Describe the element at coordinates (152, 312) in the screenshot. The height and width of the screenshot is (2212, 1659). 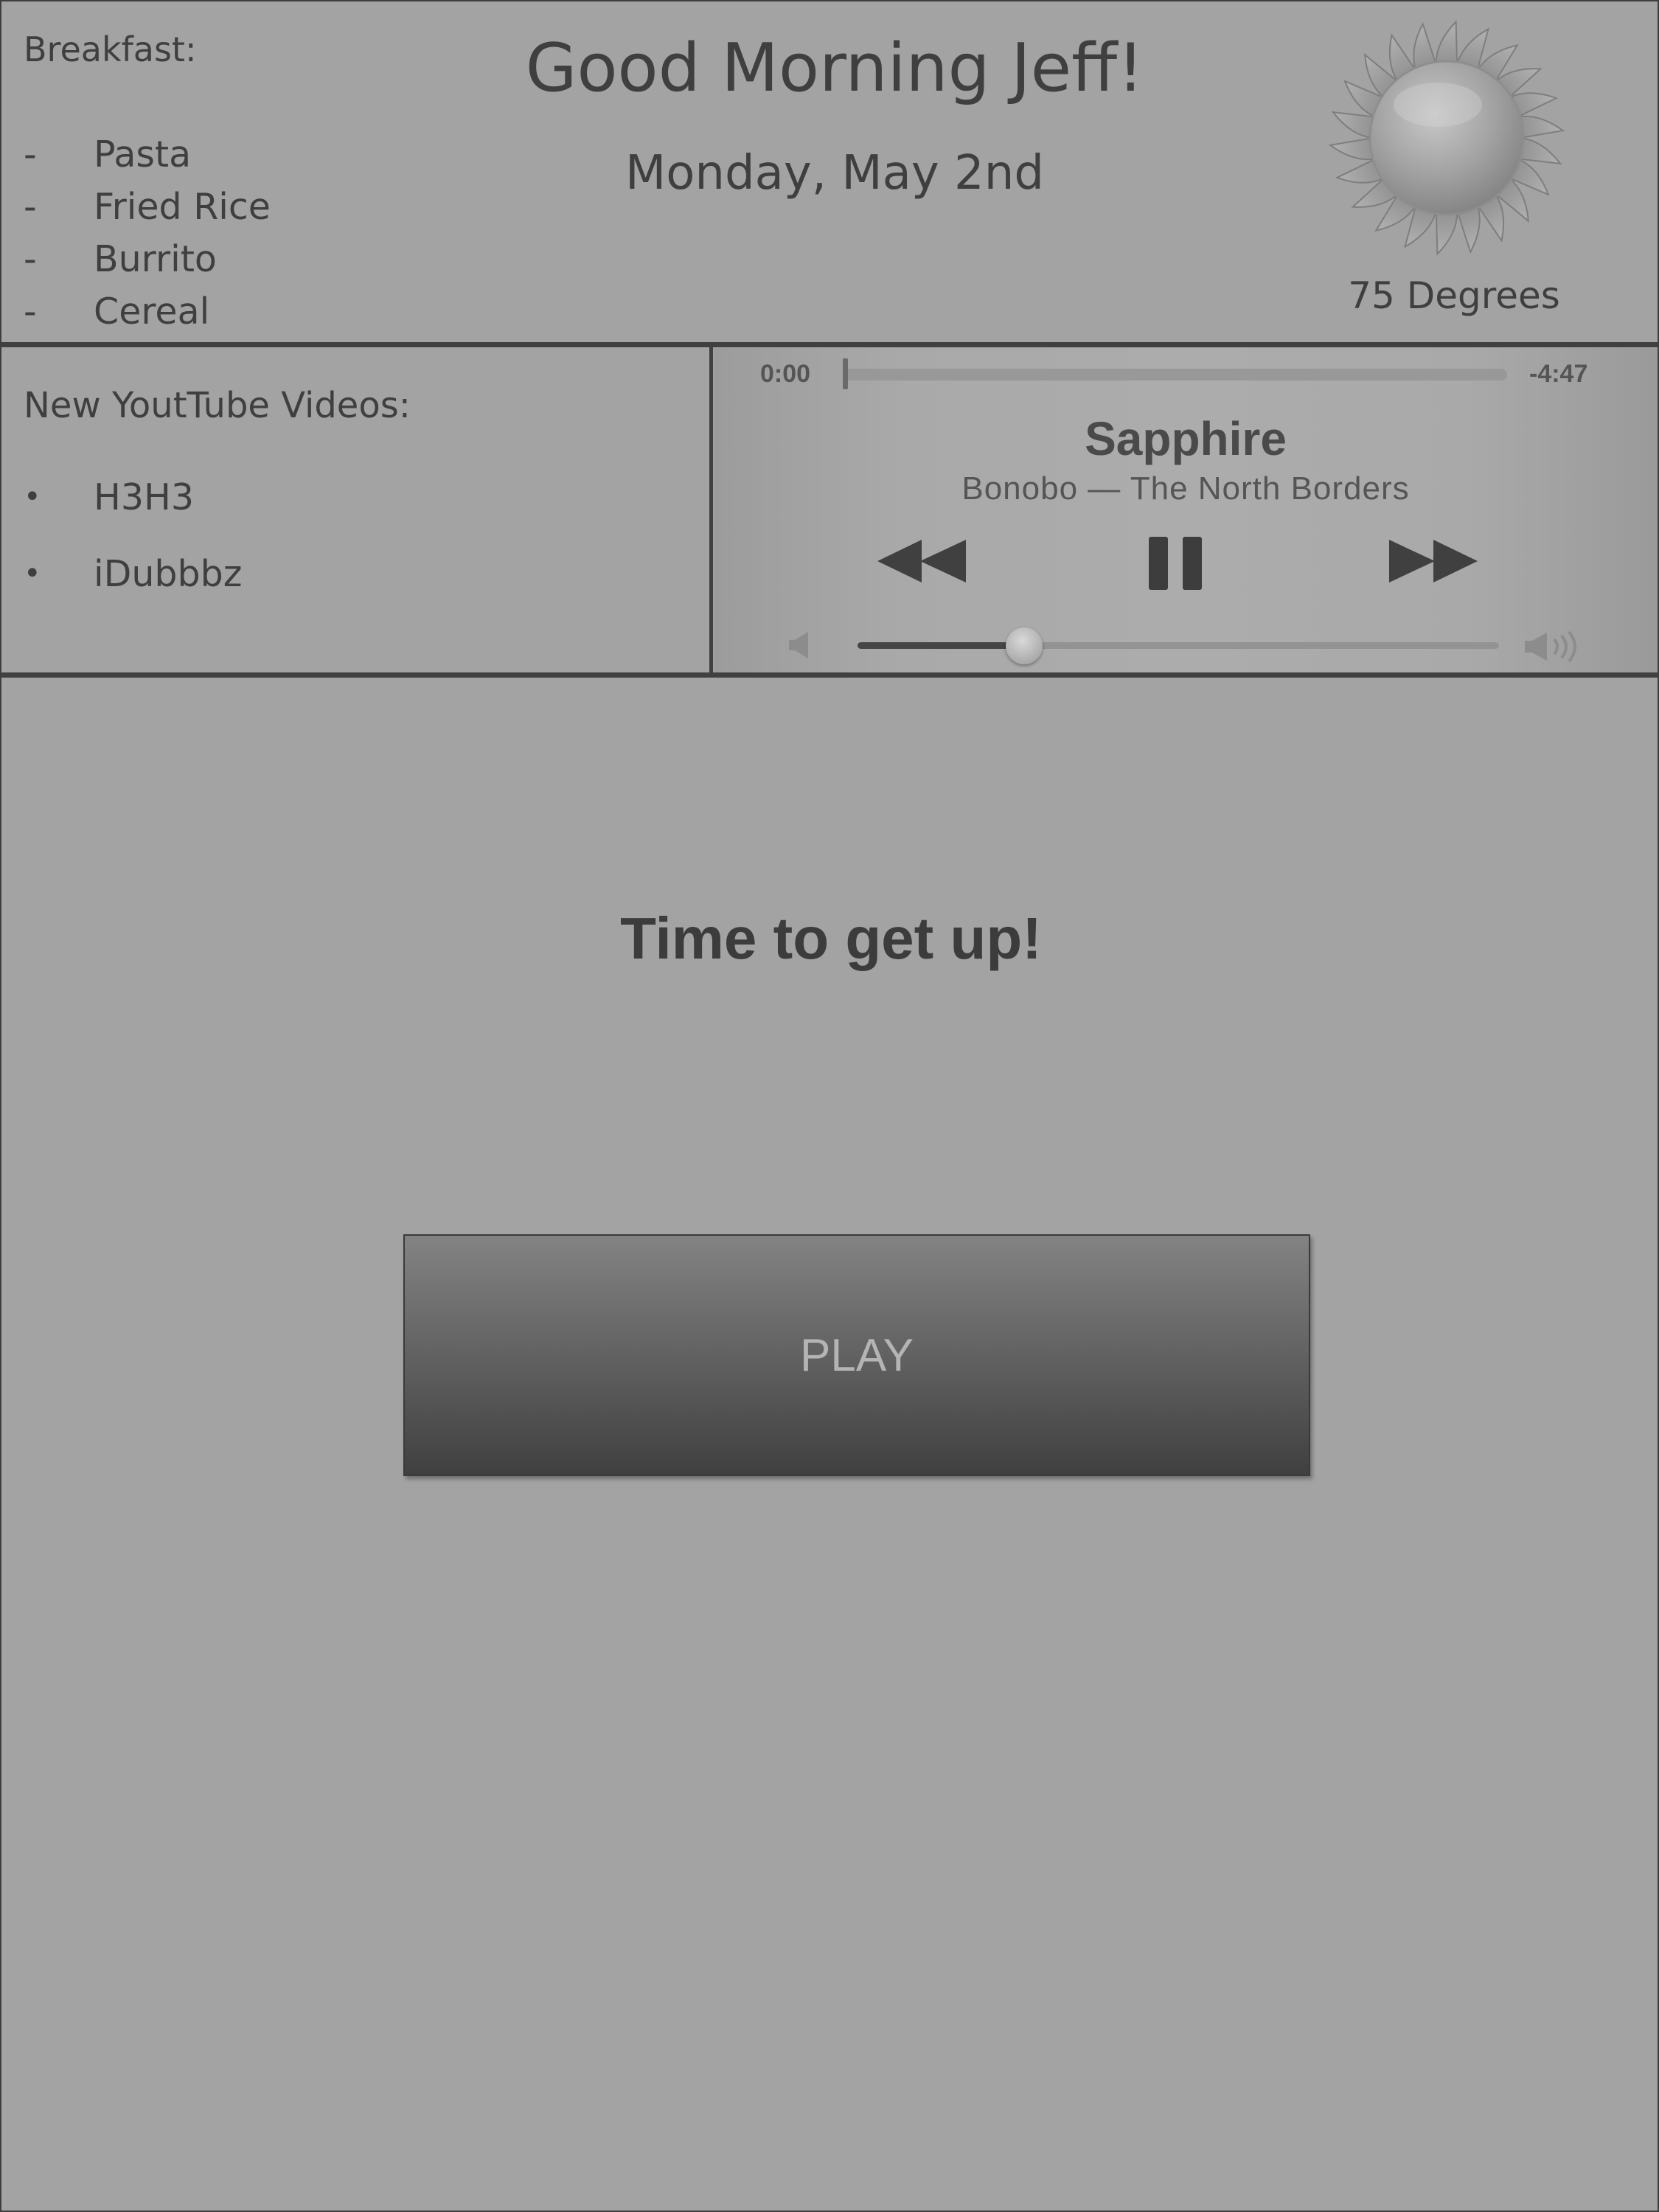
I see `breakfast-item-label: Cereal` at that location.